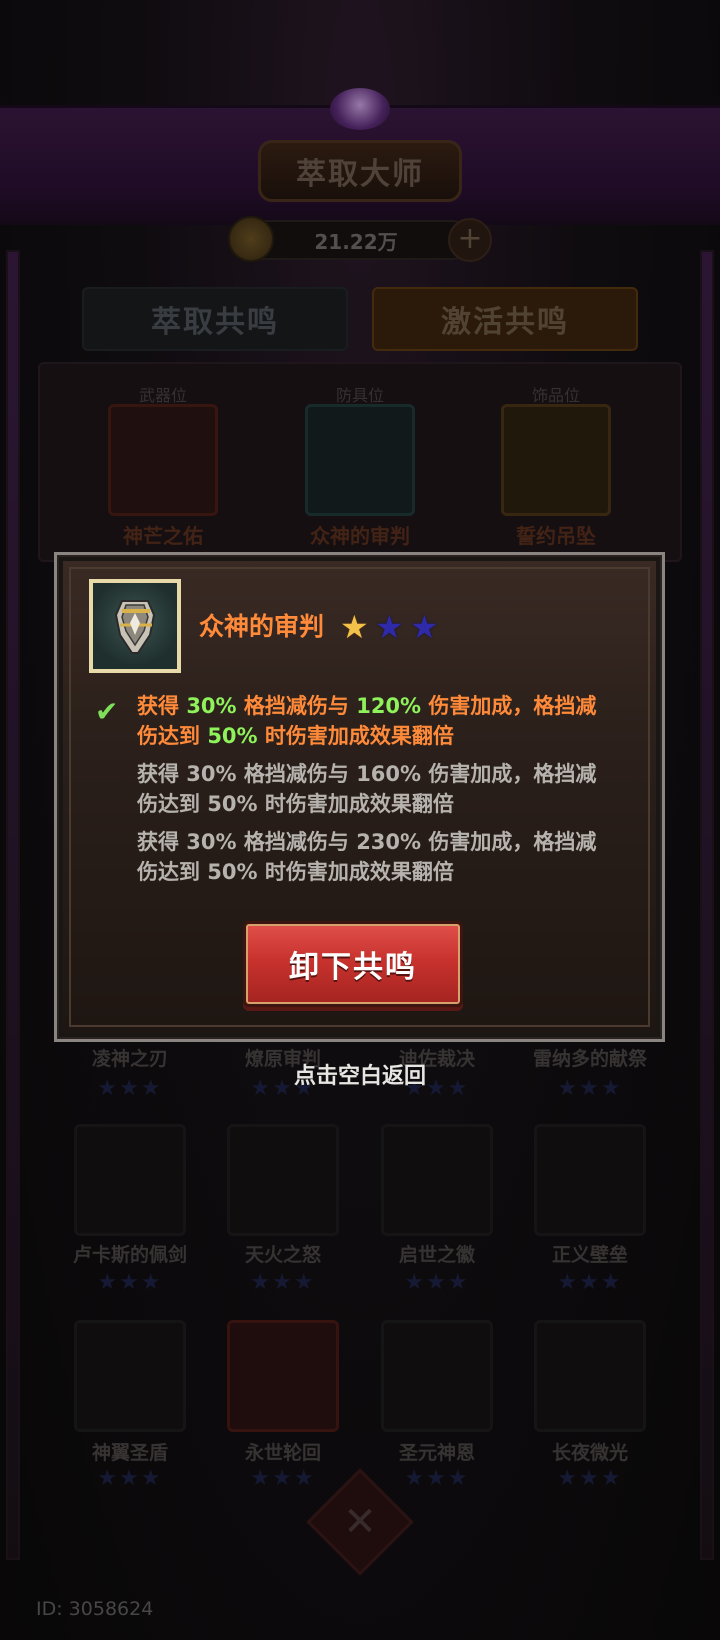 The height and width of the screenshot is (1640, 720). What do you see at coordinates (355, 736) in the screenshot?
I see `tier-text: 时伤害加成效果翻倍` at bounding box center [355, 736].